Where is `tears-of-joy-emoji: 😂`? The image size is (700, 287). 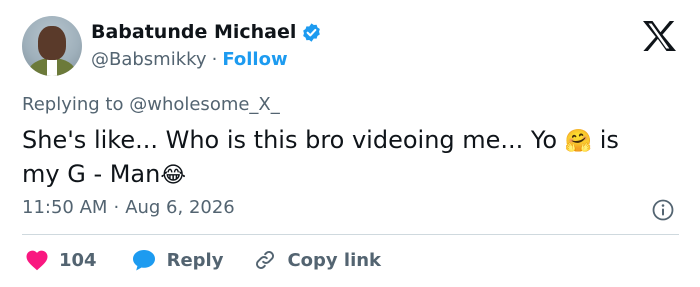
tears-of-joy-emoji: 😂 is located at coordinates (173, 175).